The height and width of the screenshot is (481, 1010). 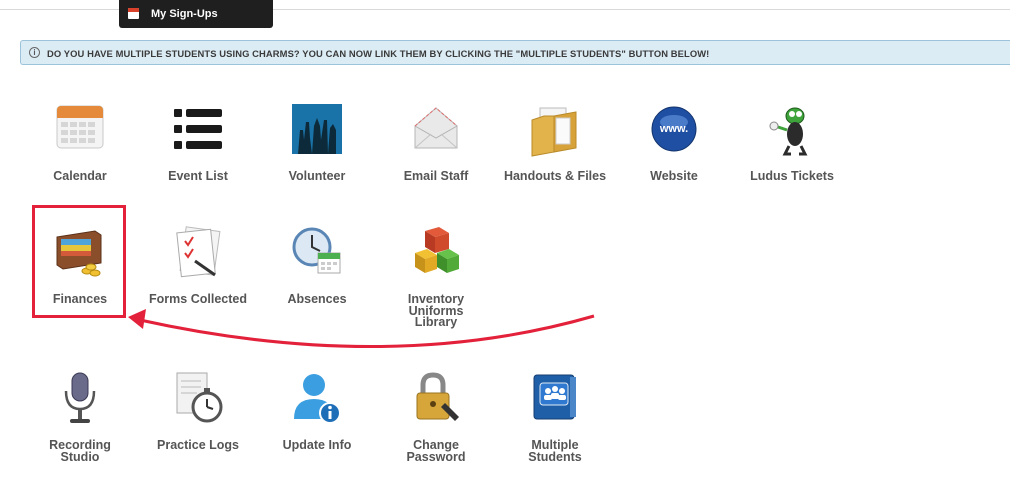 I want to click on annotation-arrow, so click(x=361, y=328).